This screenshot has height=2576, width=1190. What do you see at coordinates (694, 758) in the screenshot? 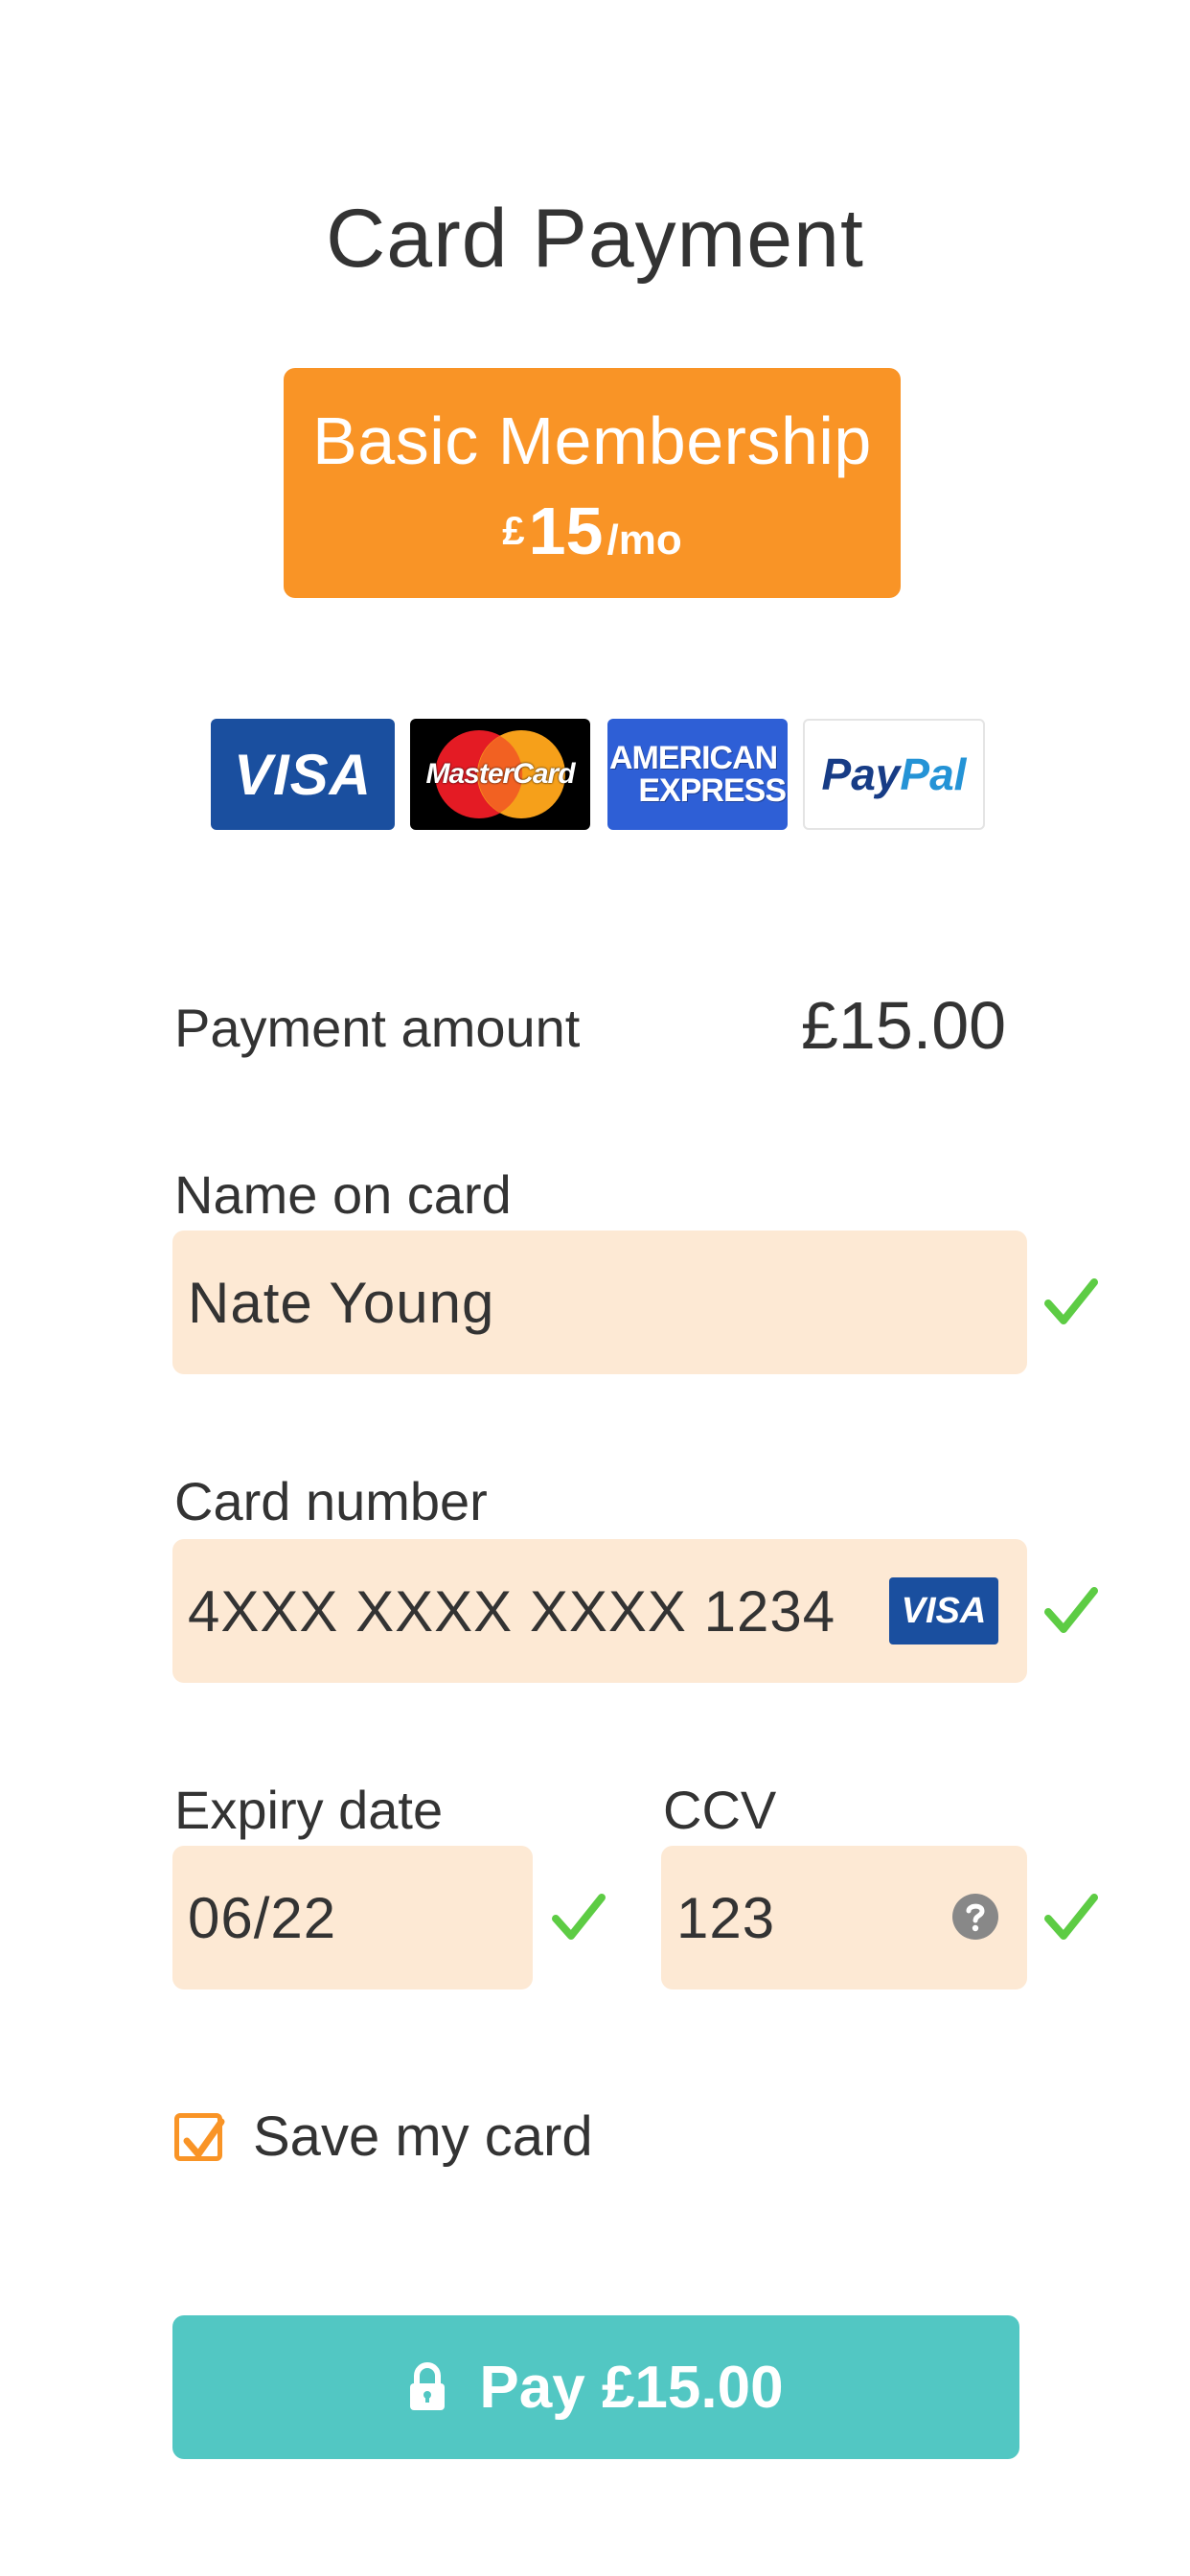
I see `amex-logo-line1: AMERICAN` at bounding box center [694, 758].